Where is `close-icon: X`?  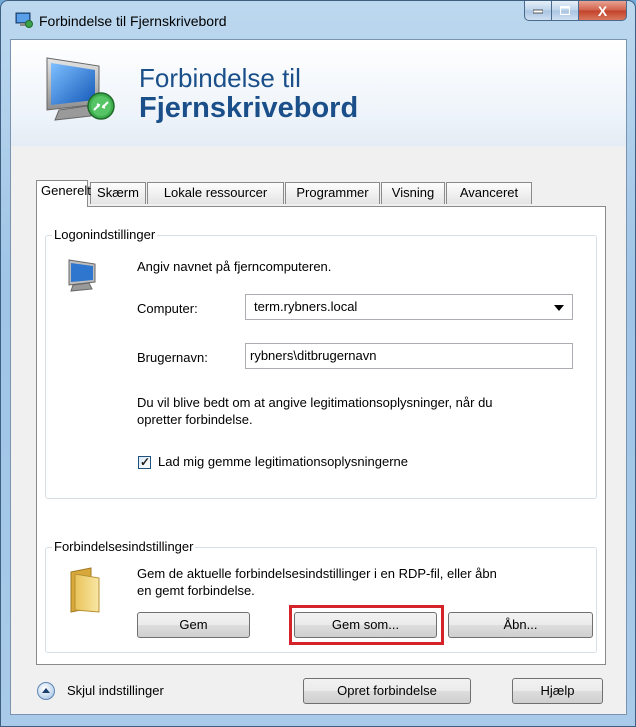 close-icon: X is located at coordinates (602, 10).